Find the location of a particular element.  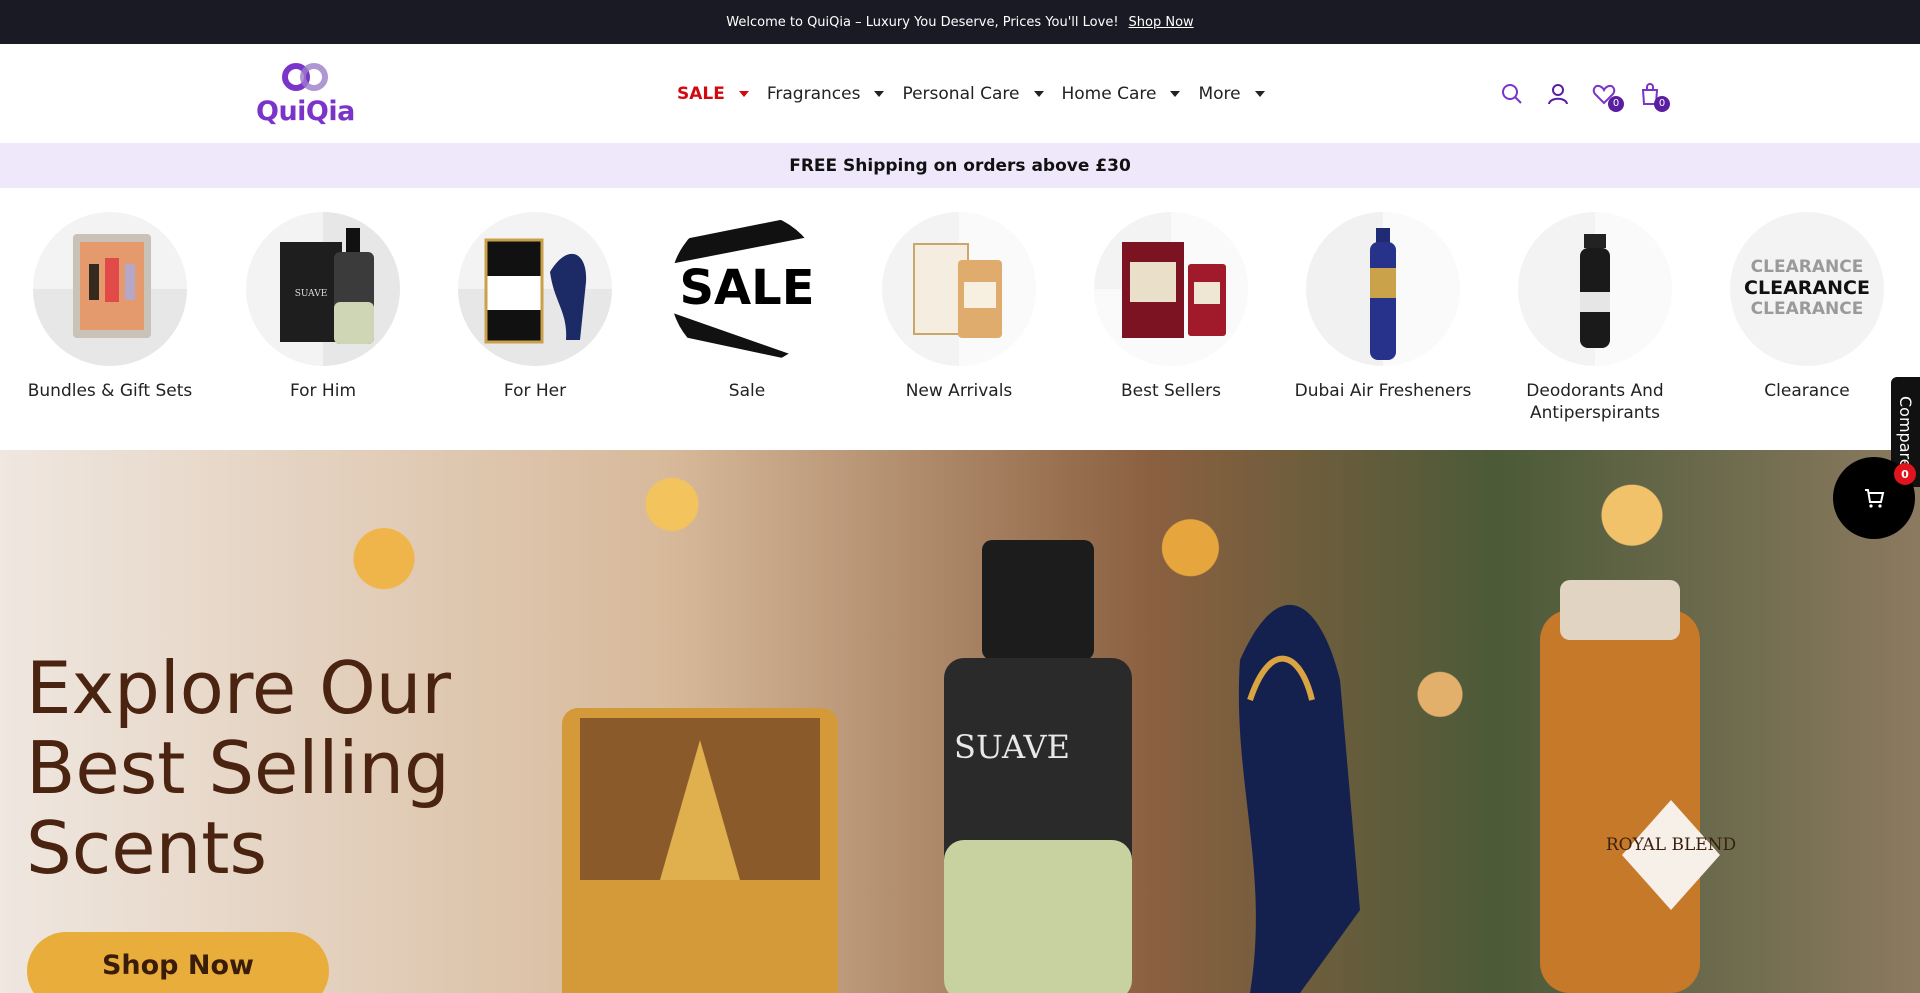

nav-item-home-care: Home Care is located at coordinates (1121, 94).